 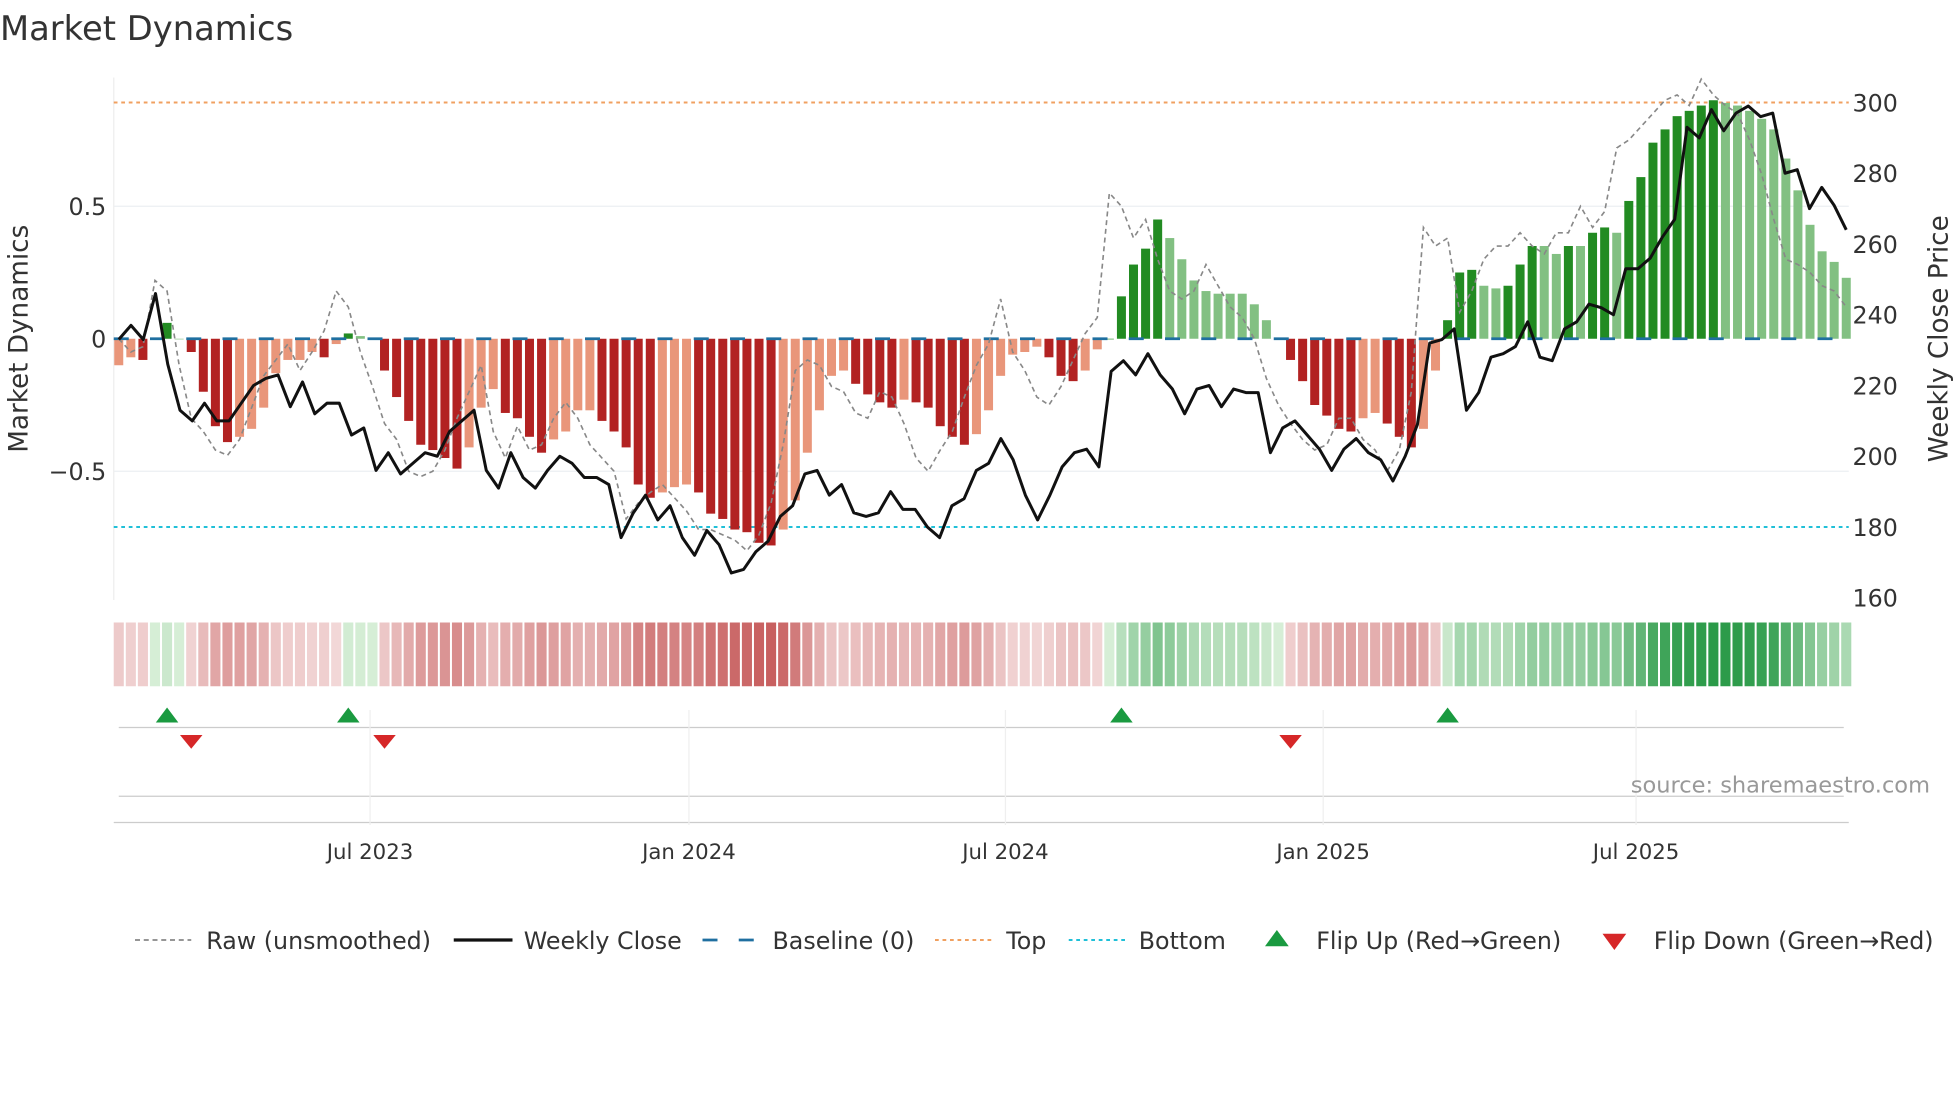 I want to click on legend-flip-down-icon, so click(x=1614, y=941).